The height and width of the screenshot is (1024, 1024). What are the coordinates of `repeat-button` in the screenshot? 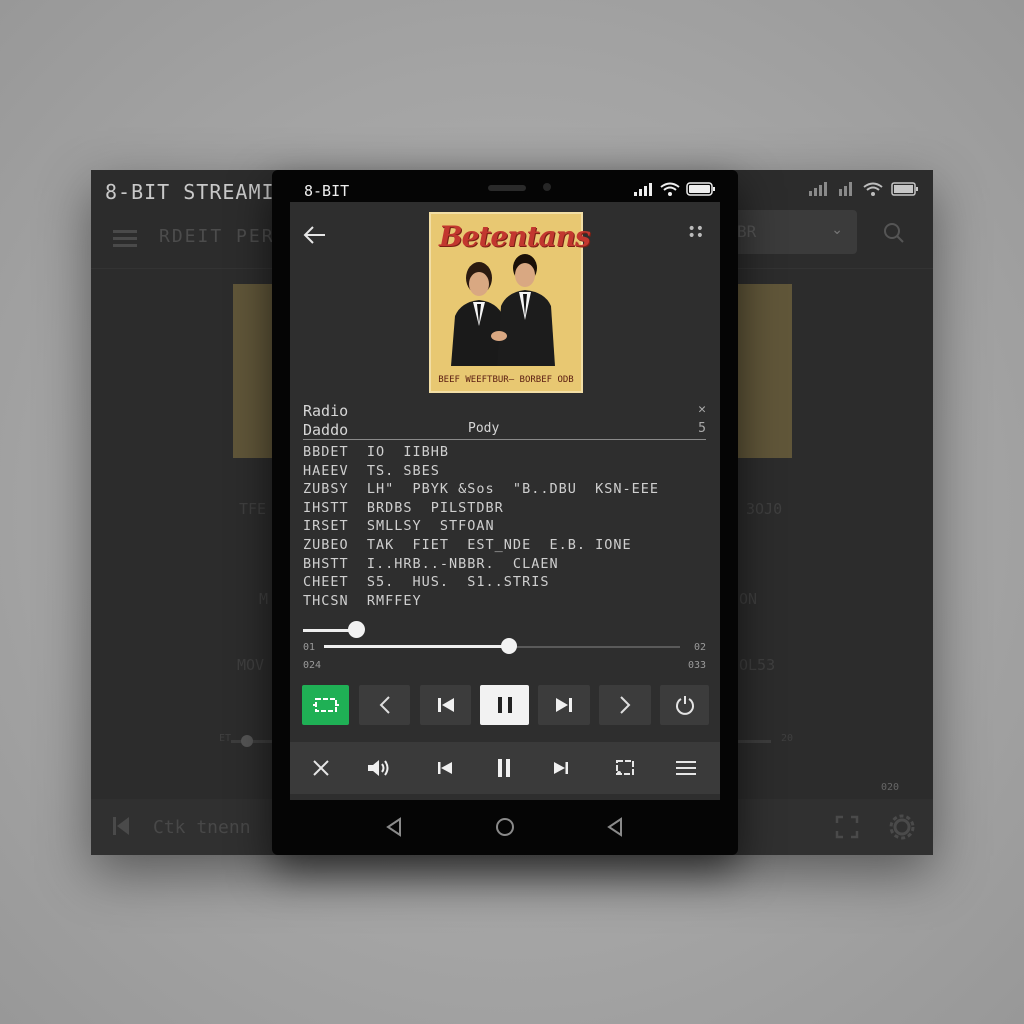 It's located at (325, 705).